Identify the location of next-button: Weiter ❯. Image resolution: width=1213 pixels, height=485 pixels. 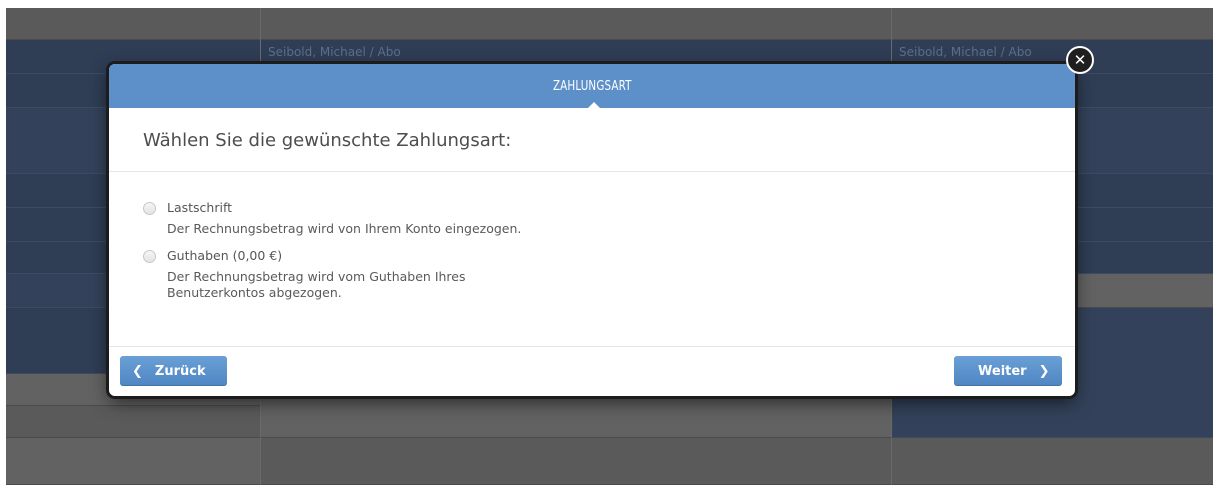
(1008, 371).